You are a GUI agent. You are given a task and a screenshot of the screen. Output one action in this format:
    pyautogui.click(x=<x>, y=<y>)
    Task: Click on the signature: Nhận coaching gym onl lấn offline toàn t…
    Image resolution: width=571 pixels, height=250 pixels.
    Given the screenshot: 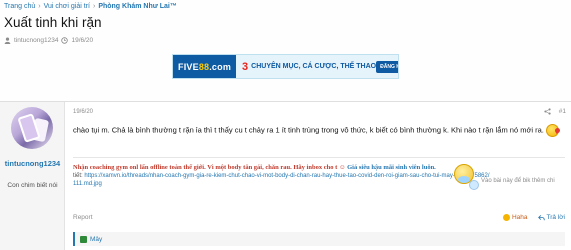 What is the action you would take?
    pyautogui.click(x=319, y=173)
    